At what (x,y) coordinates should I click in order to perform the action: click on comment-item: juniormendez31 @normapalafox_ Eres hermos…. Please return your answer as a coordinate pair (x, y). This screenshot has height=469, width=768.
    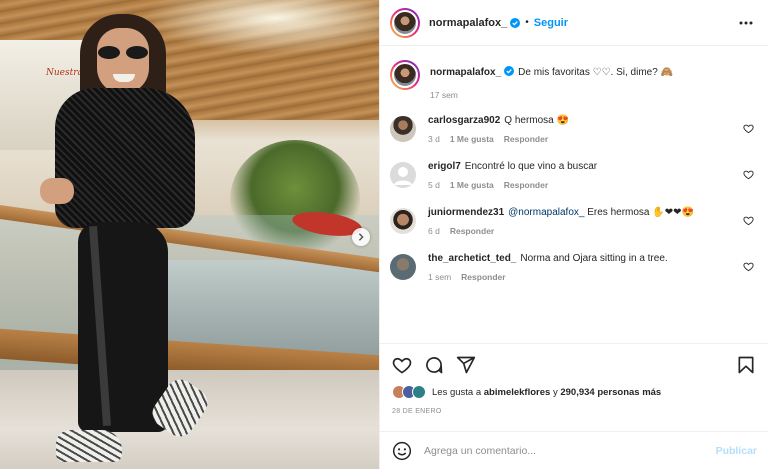
    Looking at the image, I should click on (572, 221).